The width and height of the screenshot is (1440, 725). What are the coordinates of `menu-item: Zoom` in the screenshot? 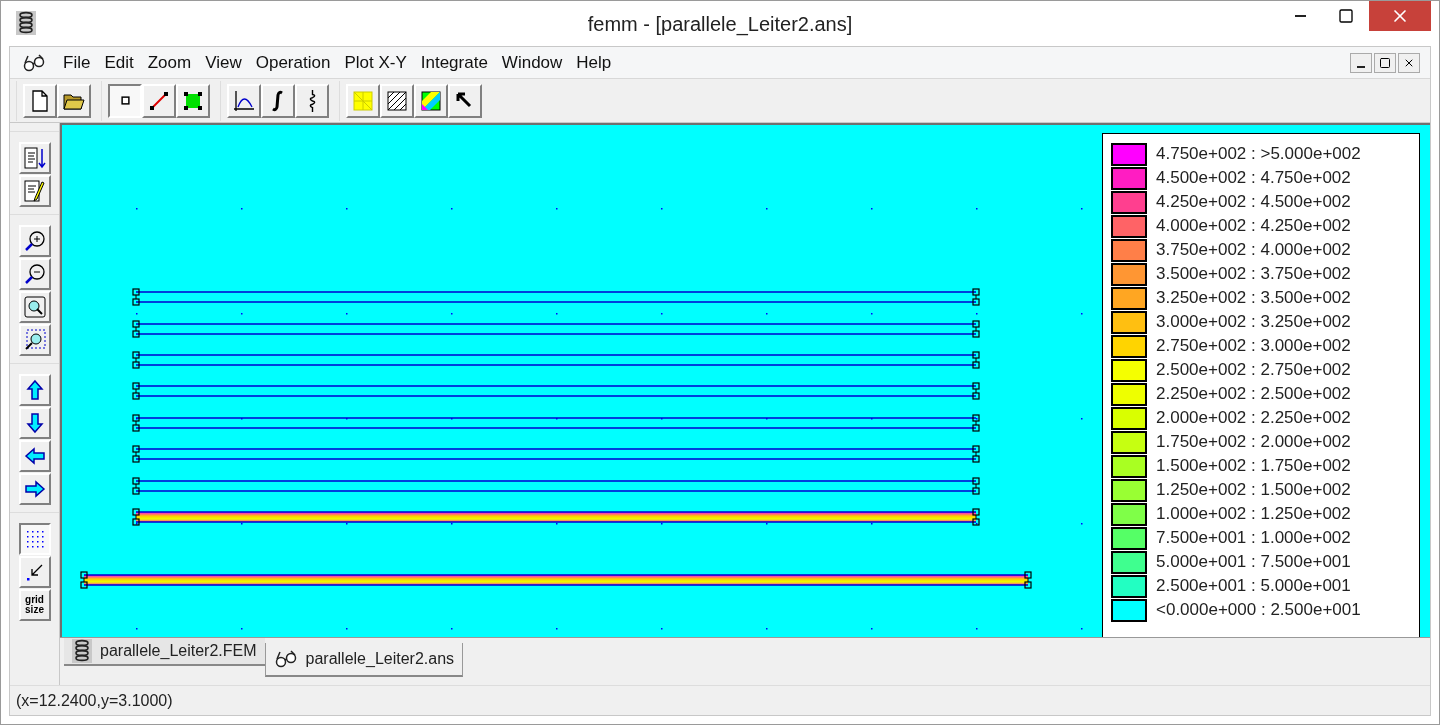 It's located at (169, 62).